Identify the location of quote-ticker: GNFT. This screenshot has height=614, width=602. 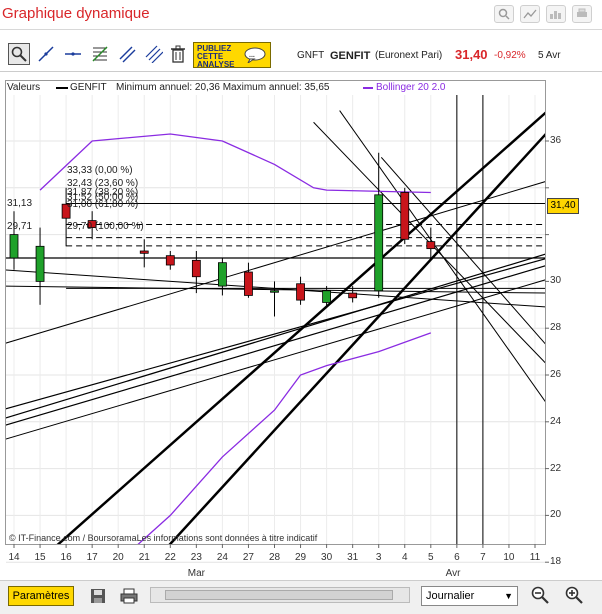
(311, 55).